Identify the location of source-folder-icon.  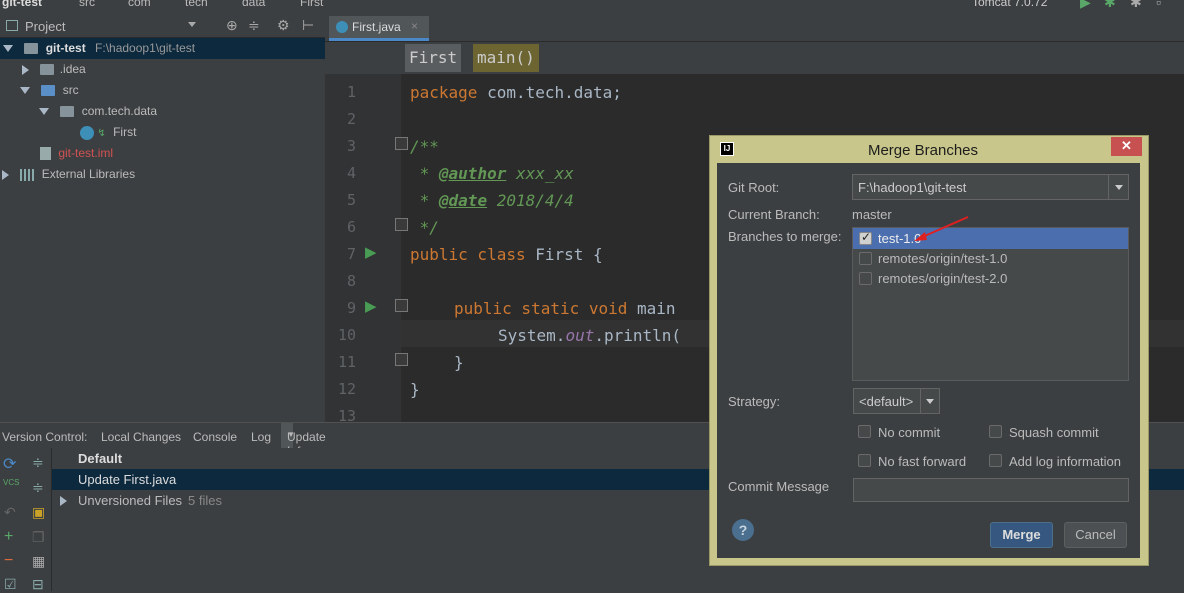
(48, 91).